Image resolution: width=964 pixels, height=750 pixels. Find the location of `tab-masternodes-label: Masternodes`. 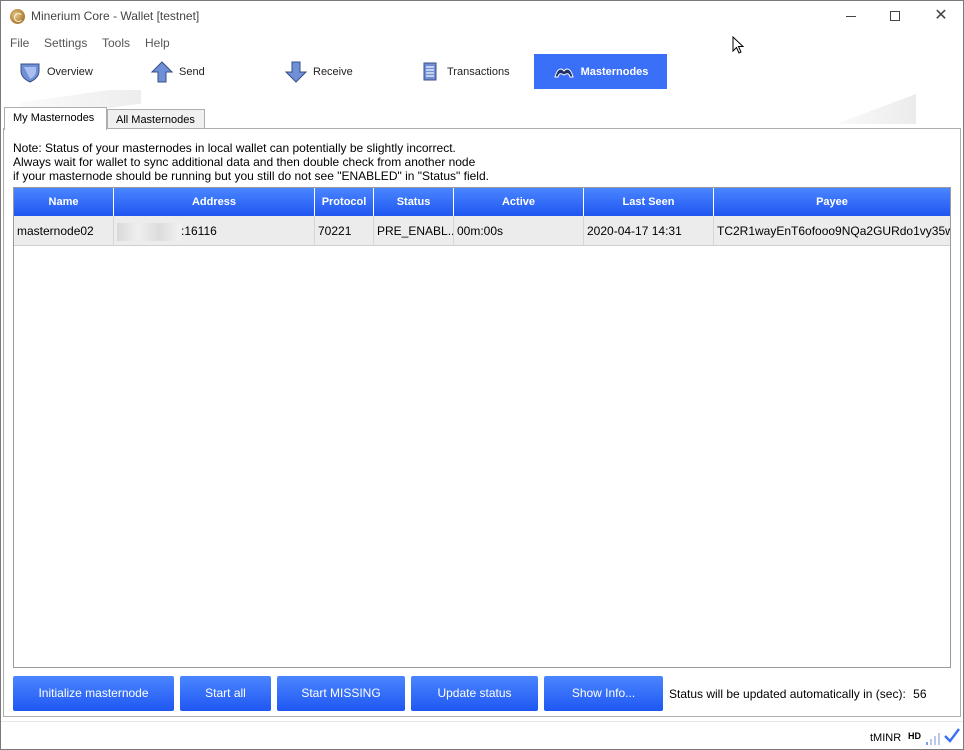

tab-masternodes-label: Masternodes is located at coordinates (614, 71).